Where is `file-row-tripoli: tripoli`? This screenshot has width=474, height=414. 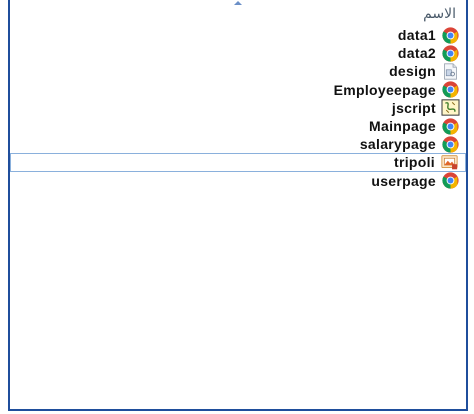 file-row-tripoli: tripoli is located at coordinates (238, 162).